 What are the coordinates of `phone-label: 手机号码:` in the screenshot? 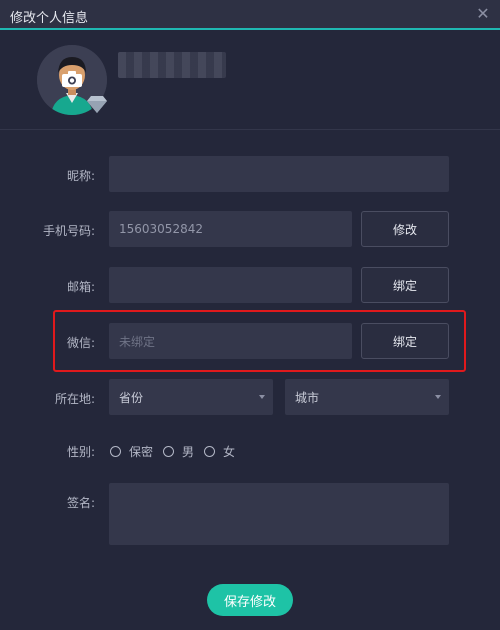 It's located at (68, 231).